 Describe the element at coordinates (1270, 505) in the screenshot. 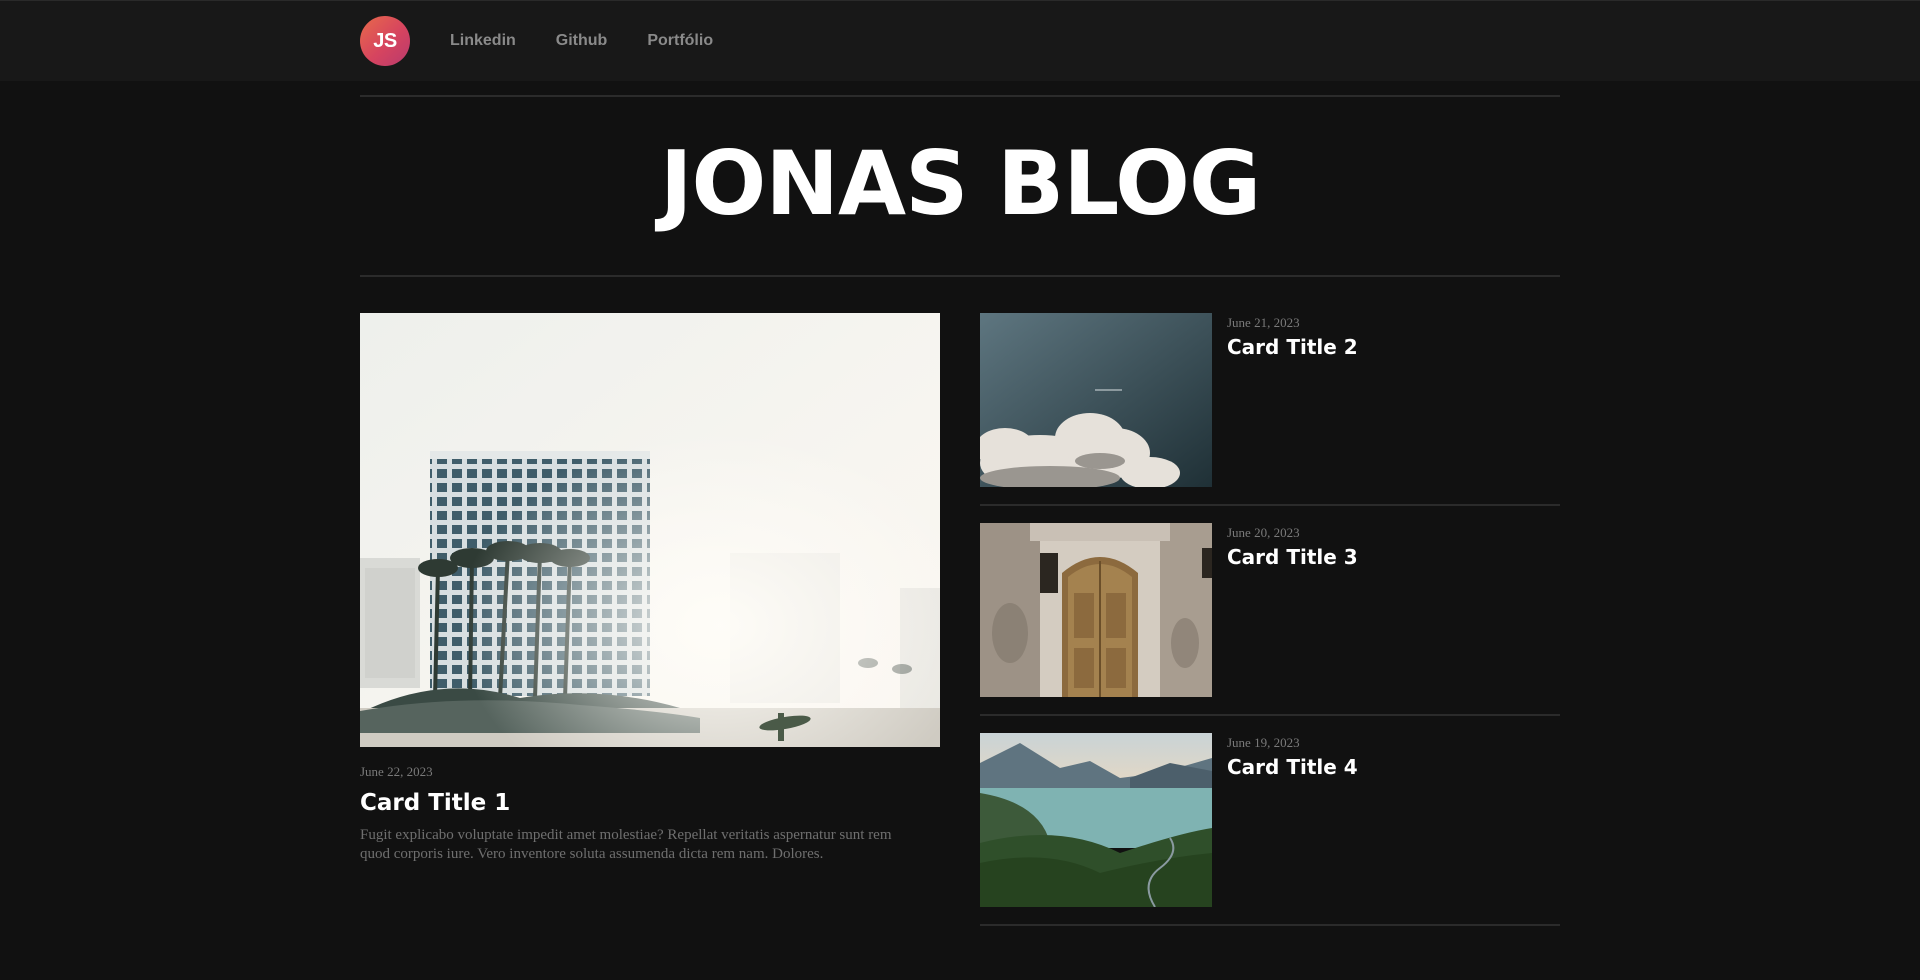

I see `post-card-2-divider` at that location.